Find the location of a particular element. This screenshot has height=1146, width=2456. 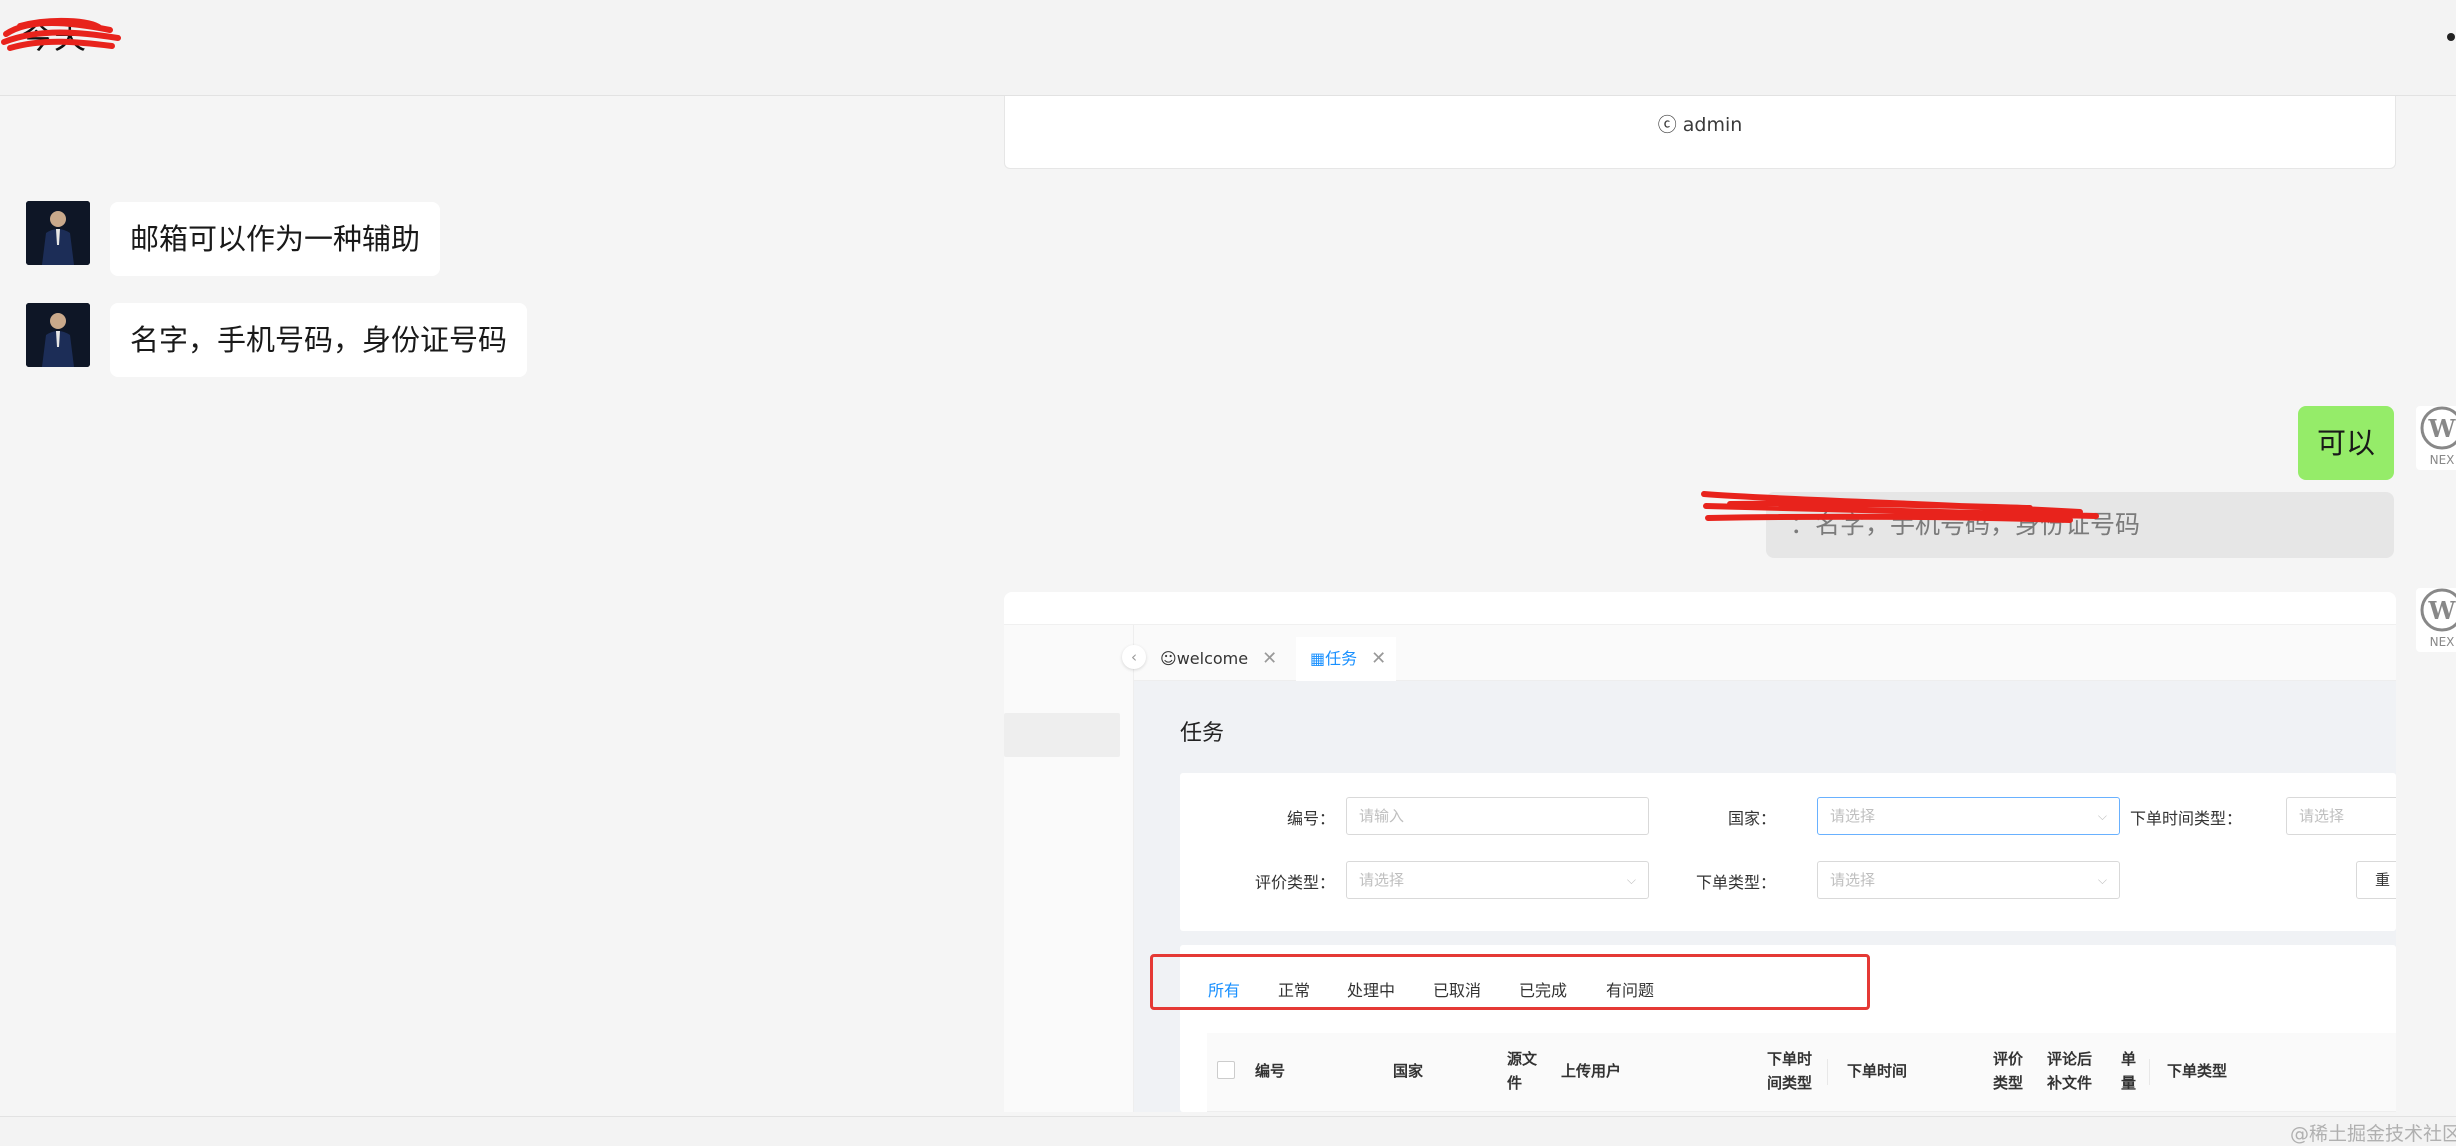

page-title: 任务 is located at coordinates (1202, 733).